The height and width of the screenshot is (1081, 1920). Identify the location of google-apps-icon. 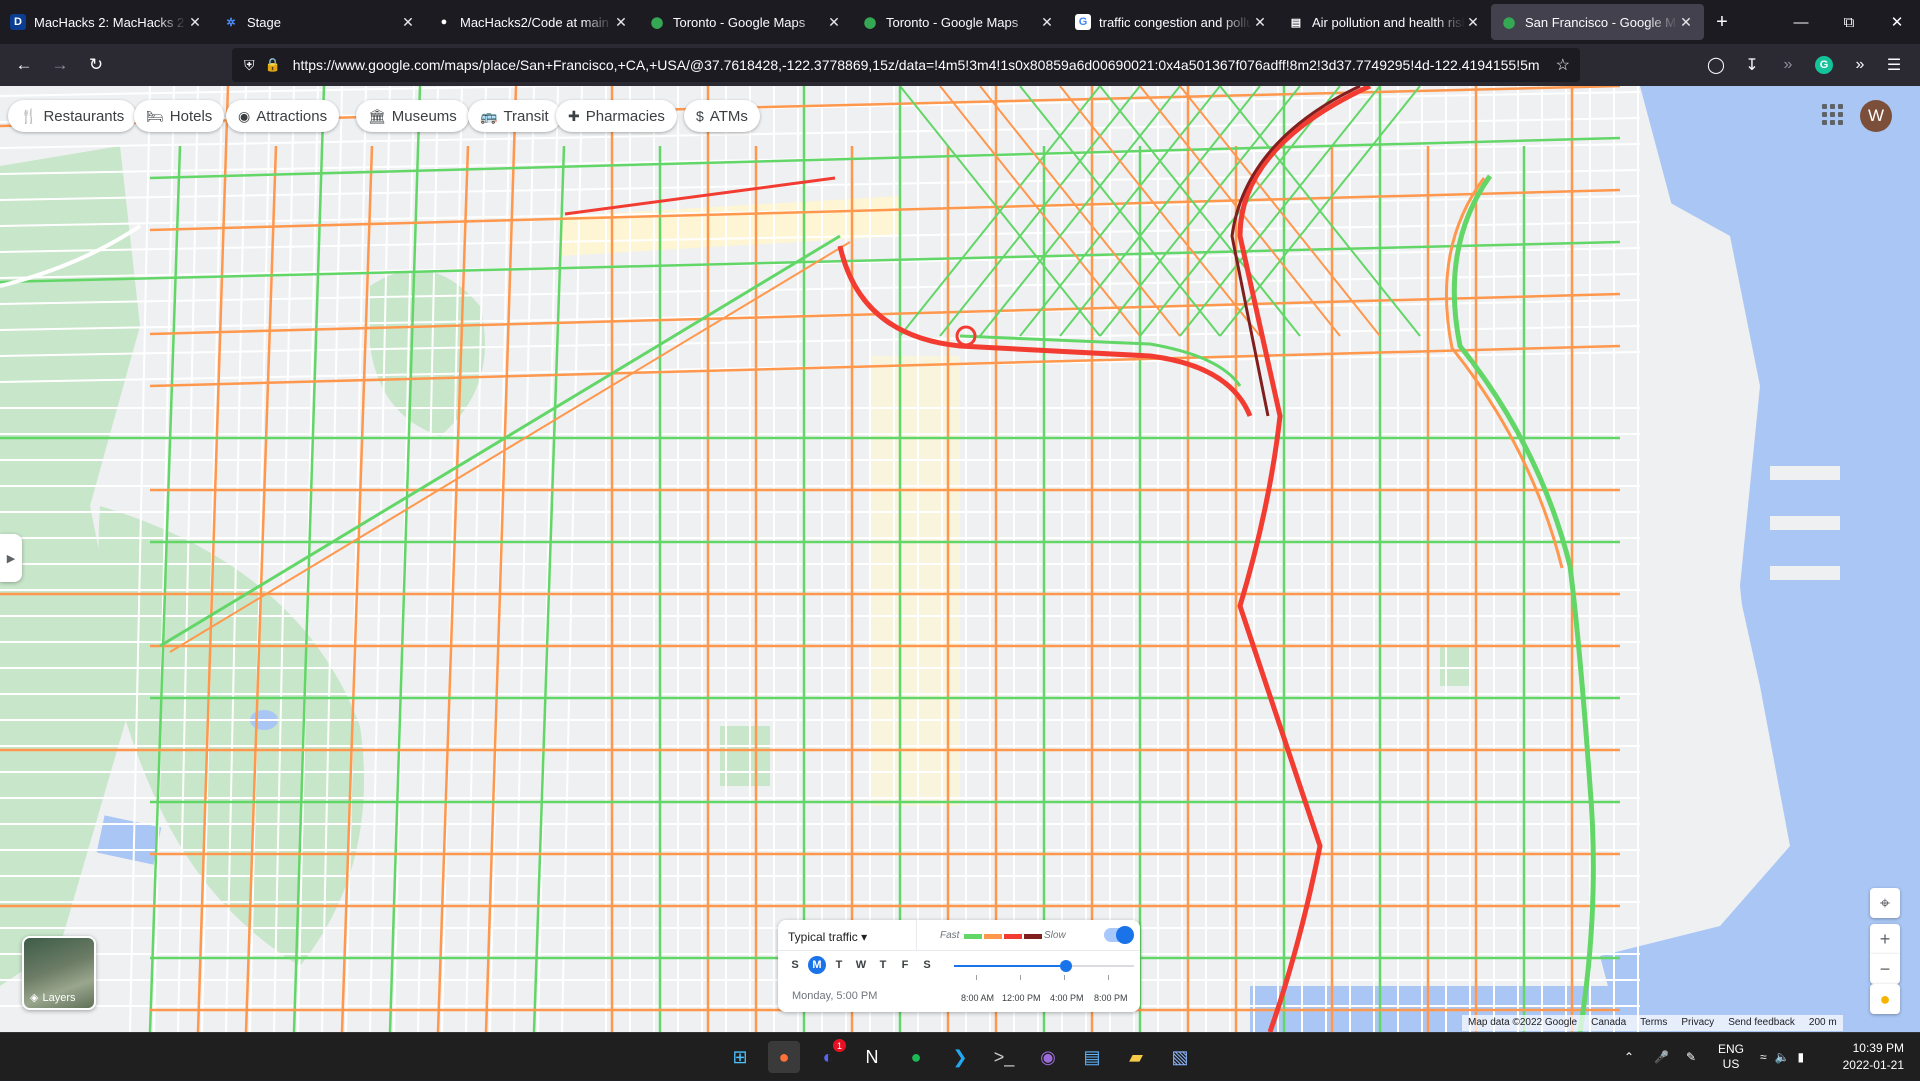
(1832, 114).